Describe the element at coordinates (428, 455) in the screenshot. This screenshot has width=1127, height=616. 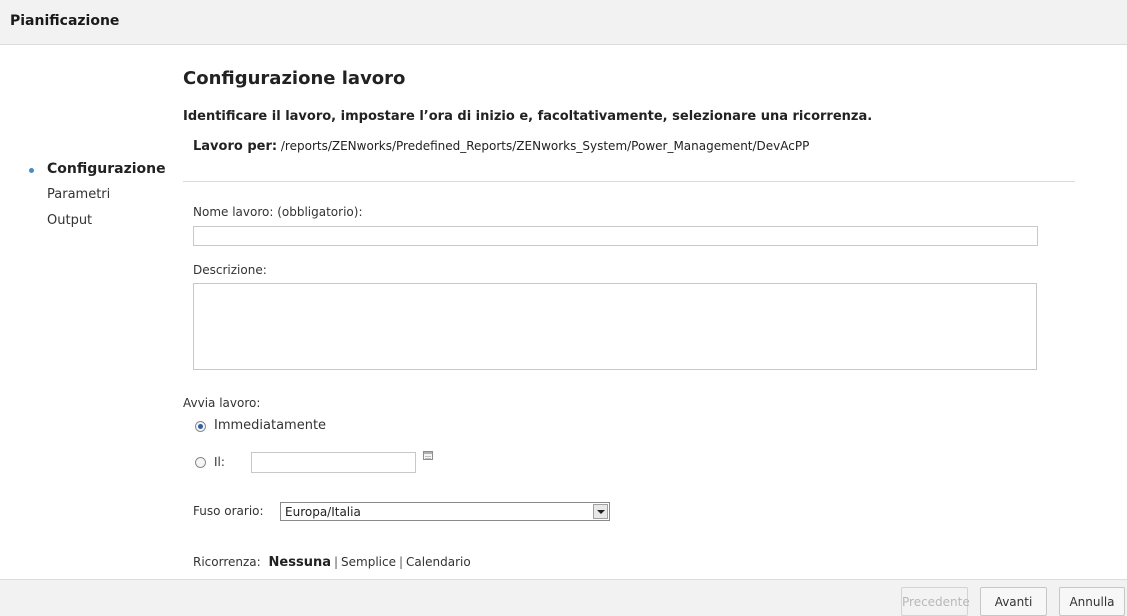
I see `calendar-icon` at that location.